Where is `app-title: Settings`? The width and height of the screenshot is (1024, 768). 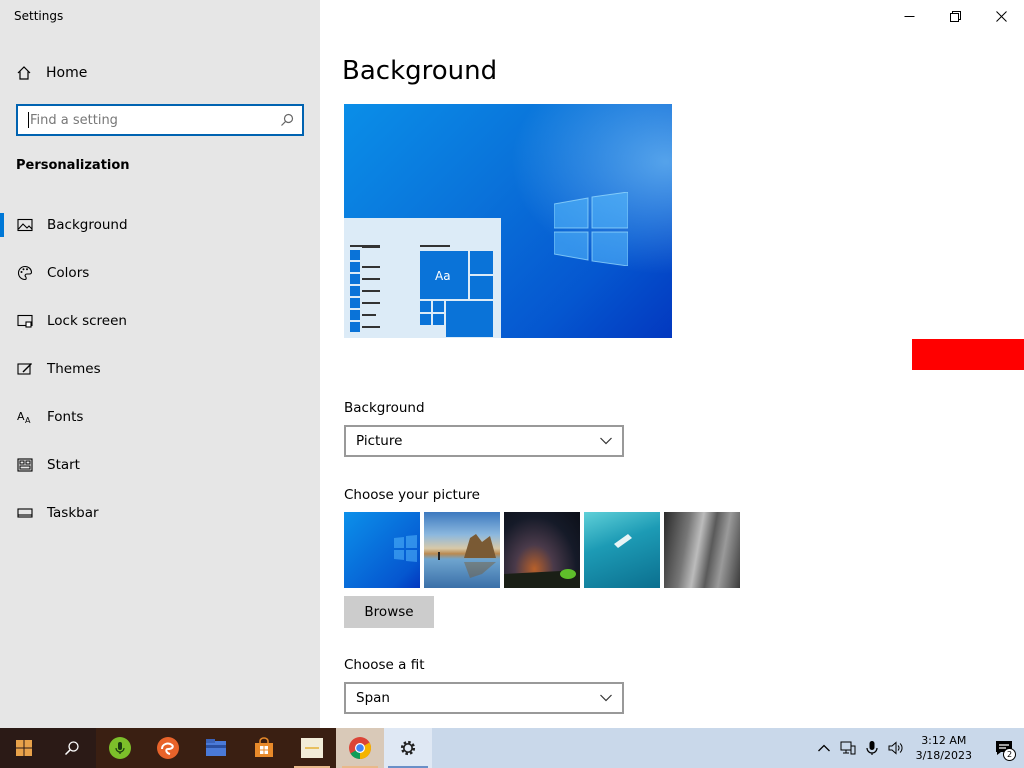
app-title: Settings is located at coordinates (39, 16).